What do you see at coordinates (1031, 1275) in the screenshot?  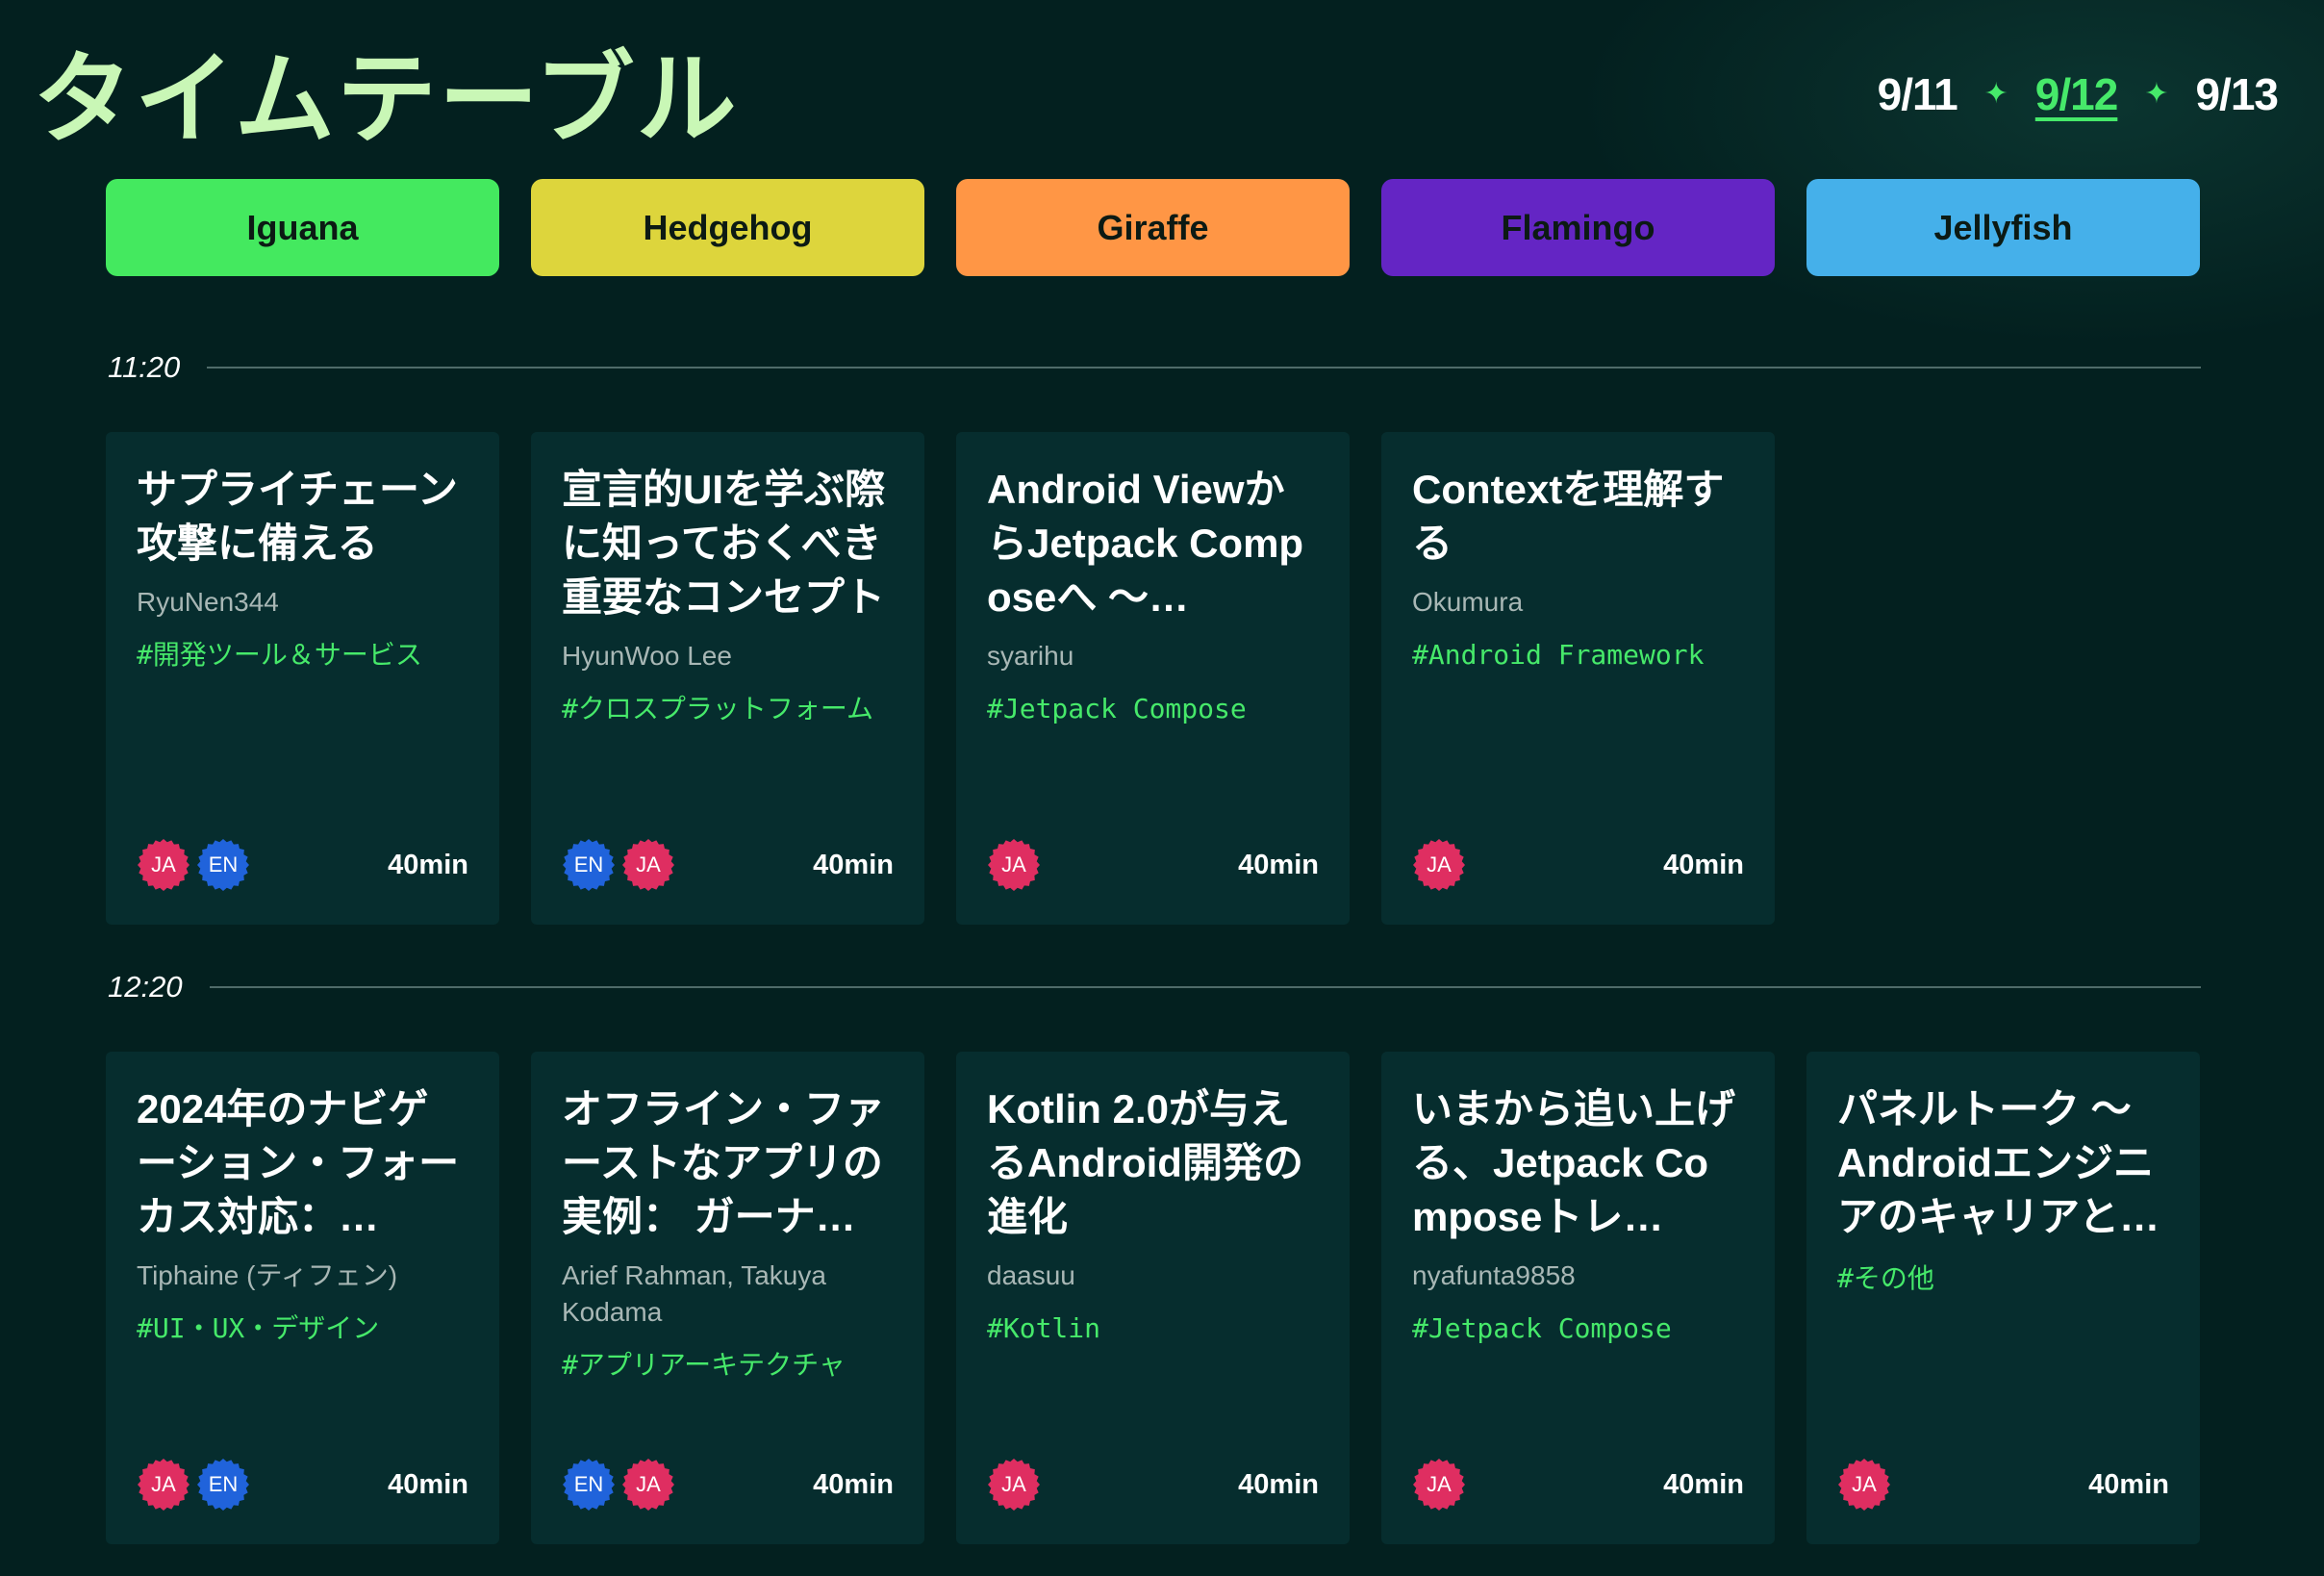 I see `session-speaker: daasuu` at bounding box center [1031, 1275].